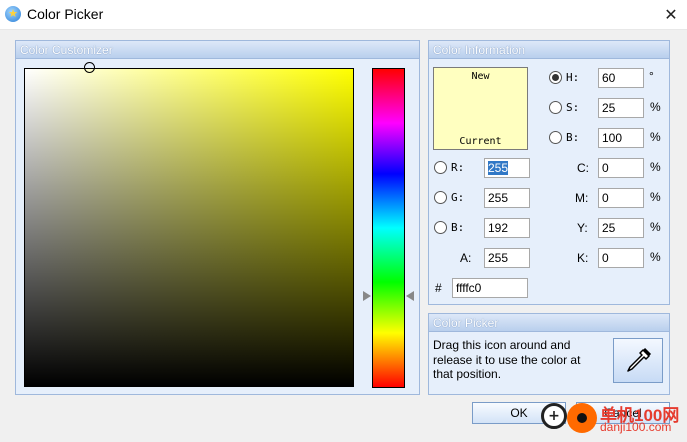 This screenshot has height=442, width=687. Describe the element at coordinates (655, 197) in the screenshot. I see `magenta-unit: %` at that location.